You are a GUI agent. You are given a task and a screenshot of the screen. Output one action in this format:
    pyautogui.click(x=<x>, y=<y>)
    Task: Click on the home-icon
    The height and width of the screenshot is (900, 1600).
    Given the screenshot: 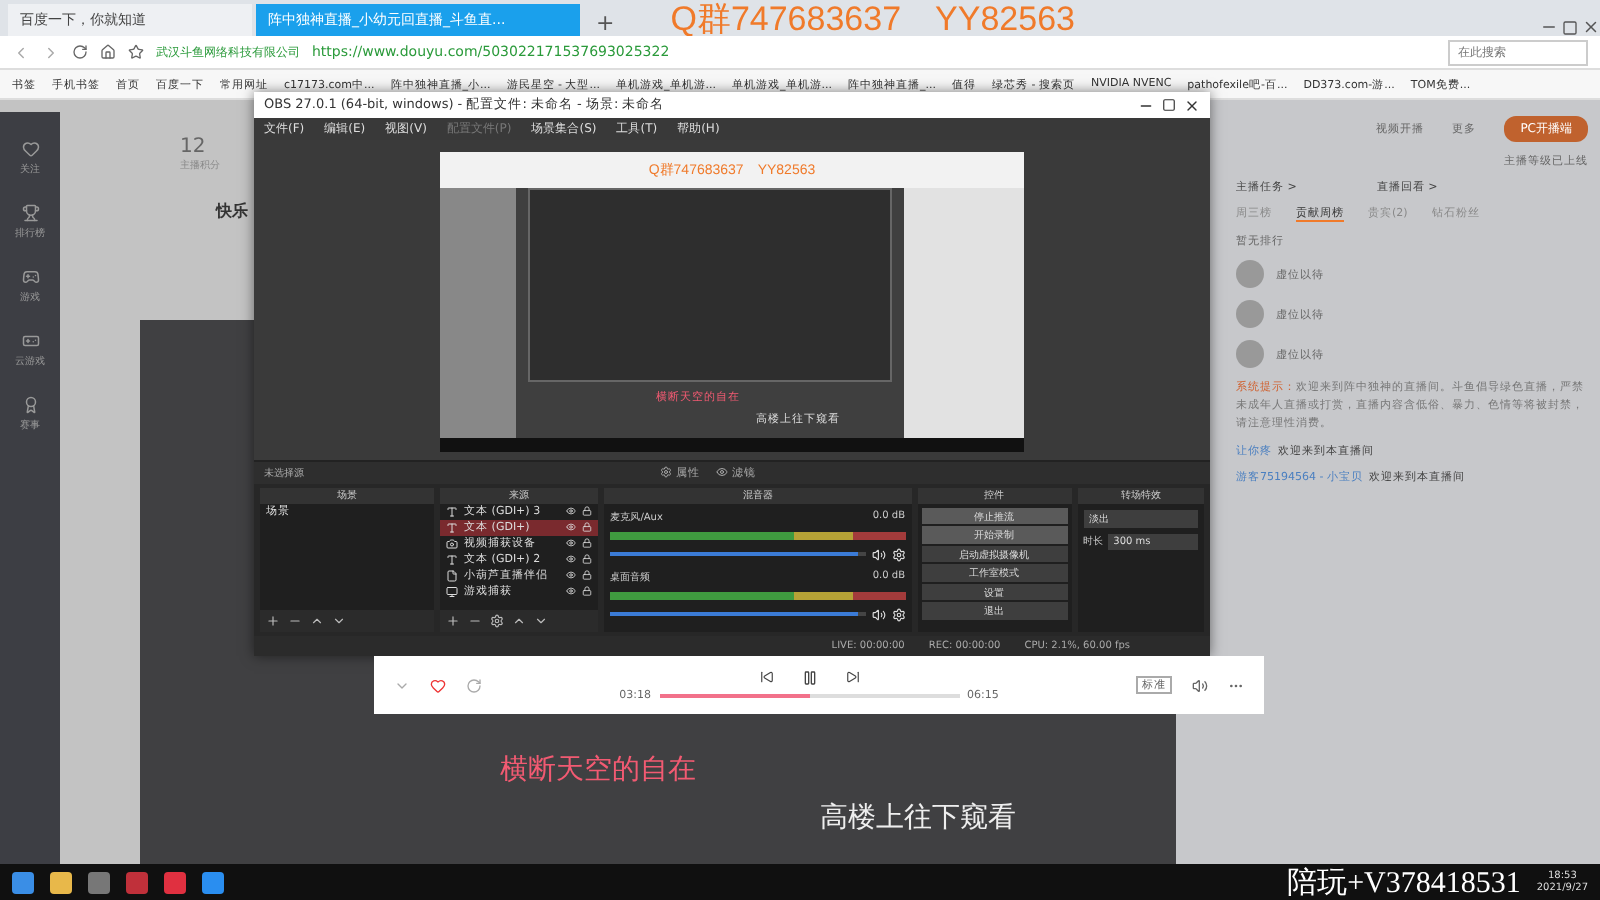 What is the action you would take?
    pyautogui.click(x=108, y=52)
    